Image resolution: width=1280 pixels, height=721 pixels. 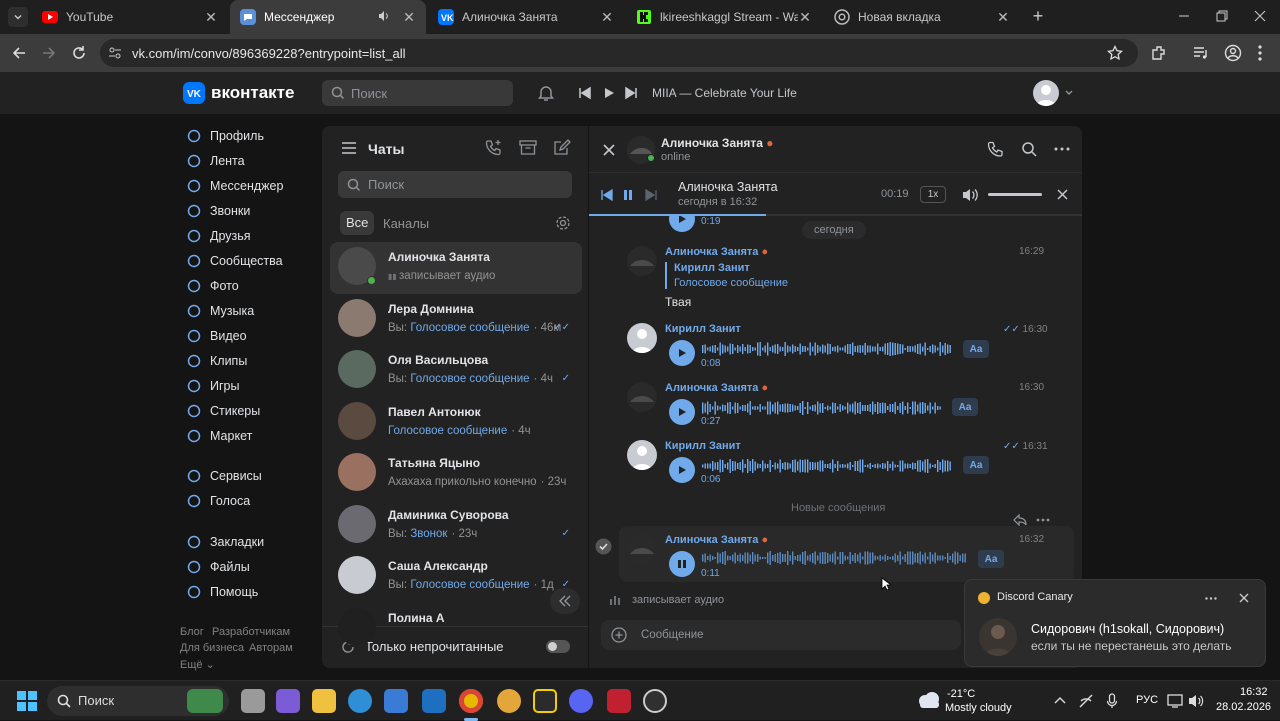 What do you see at coordinates (225, 542) in the screenshot?
I see `sidebar-item-bookmarks: Закладки` at bounding box center [225, 542].